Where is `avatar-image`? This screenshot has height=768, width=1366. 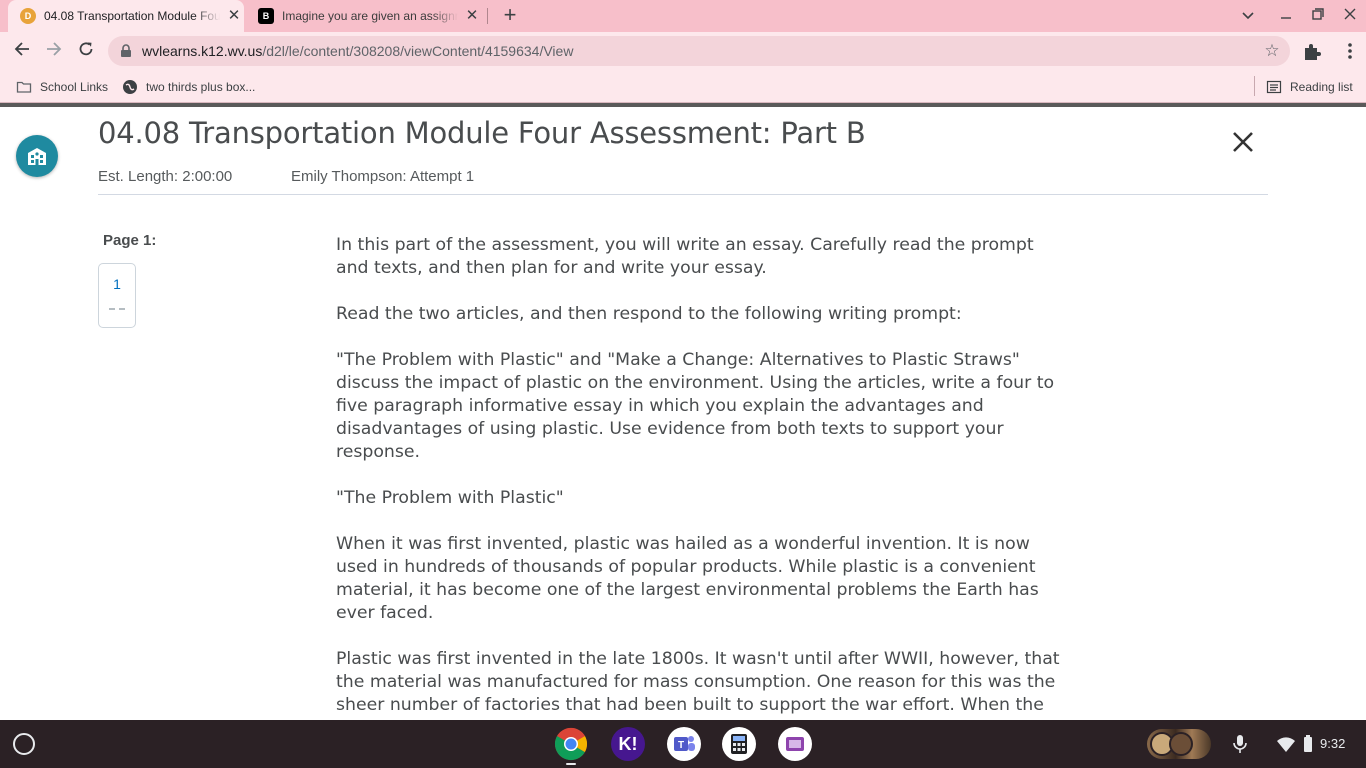 avatar-image is located at coordinates (1181, 744).